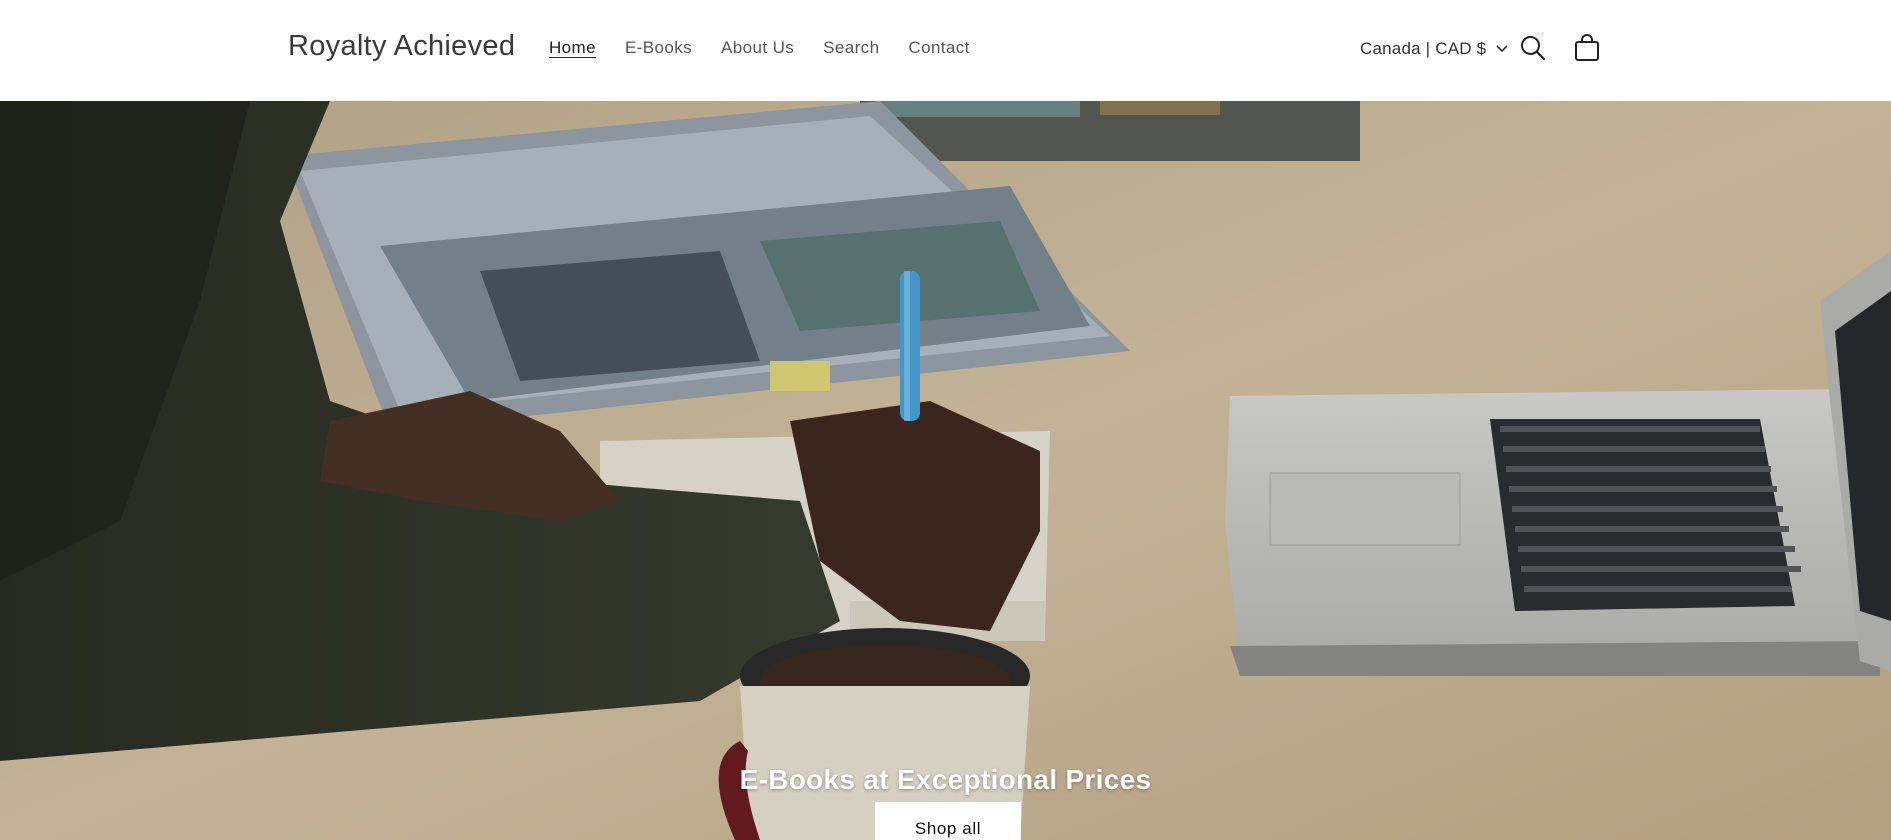 The image size is (1891, 840). I want to click on nav-item-e-books: E-Books, so click(658, 48).